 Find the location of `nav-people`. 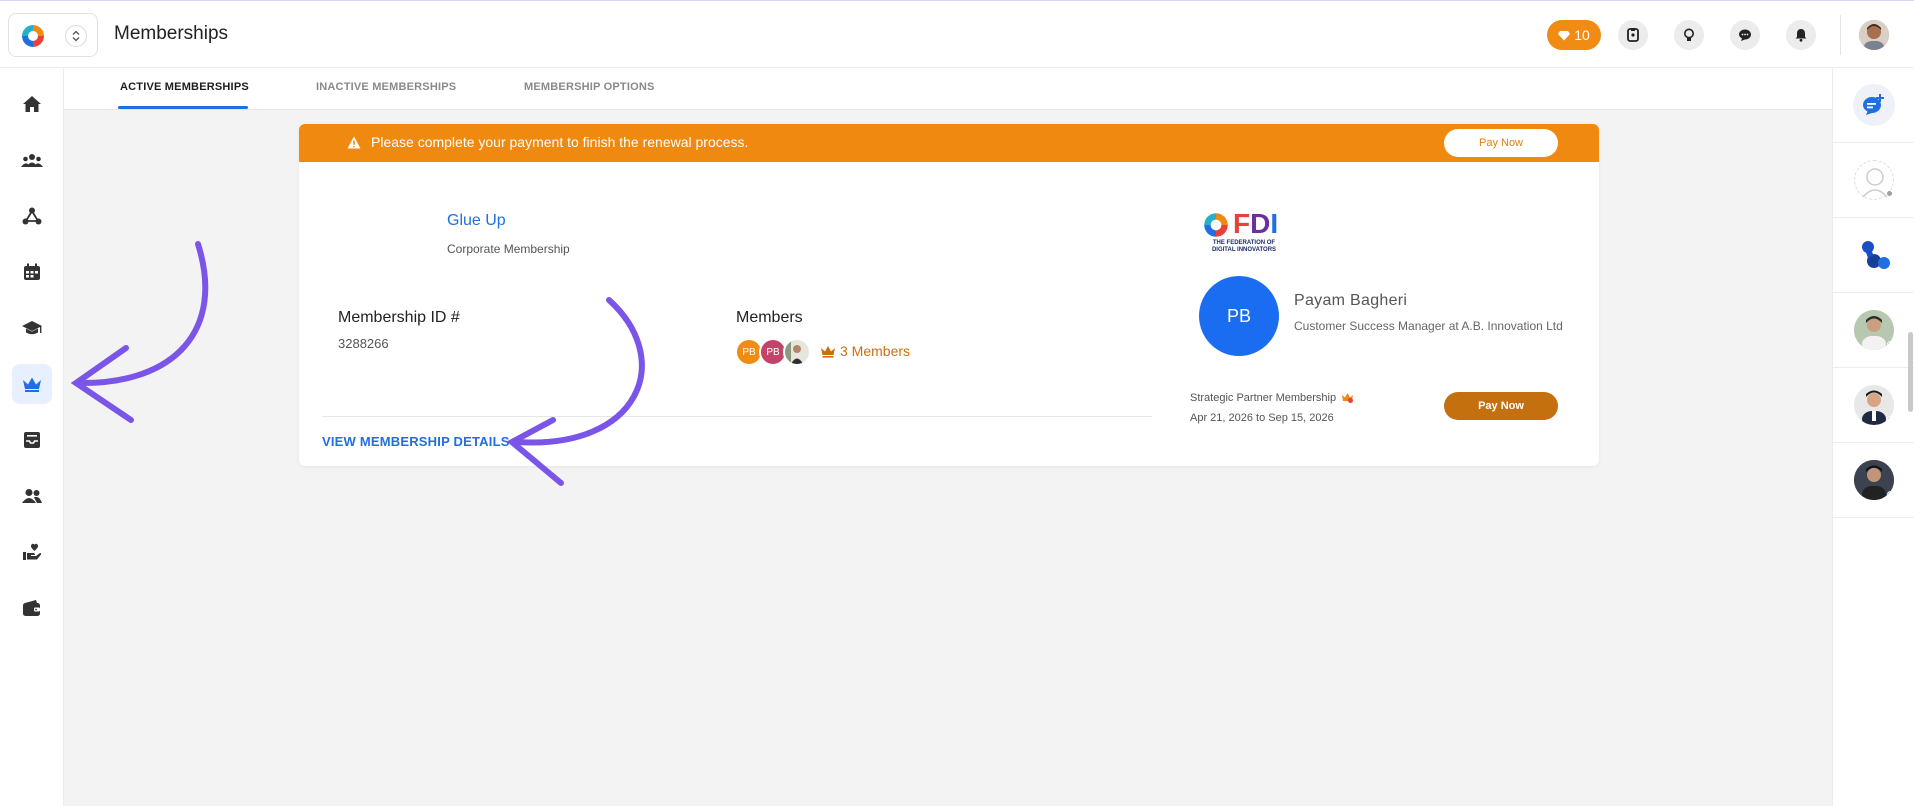

nav-people is located at coordinates (32, 496).